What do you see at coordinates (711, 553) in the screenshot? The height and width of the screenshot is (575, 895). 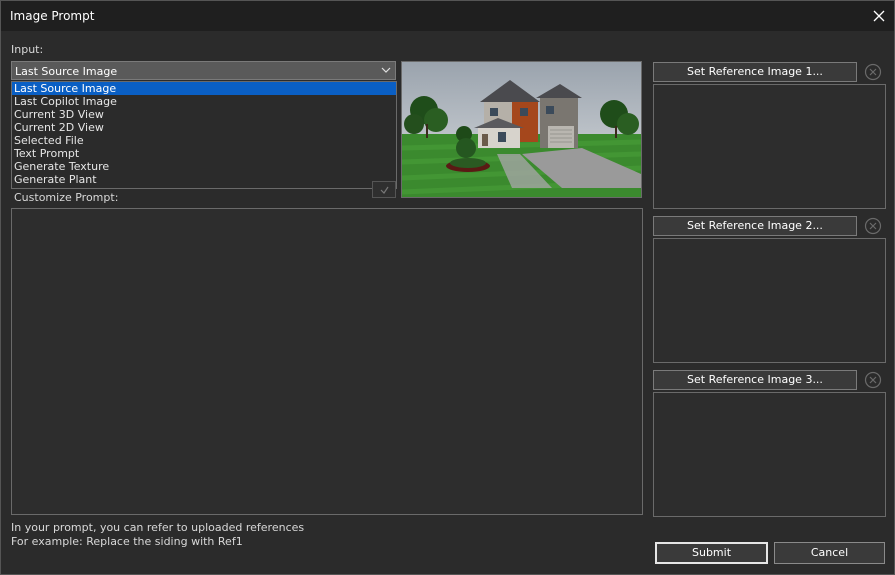 I see `submit-button: Submit` at bounding box center [711, 553].